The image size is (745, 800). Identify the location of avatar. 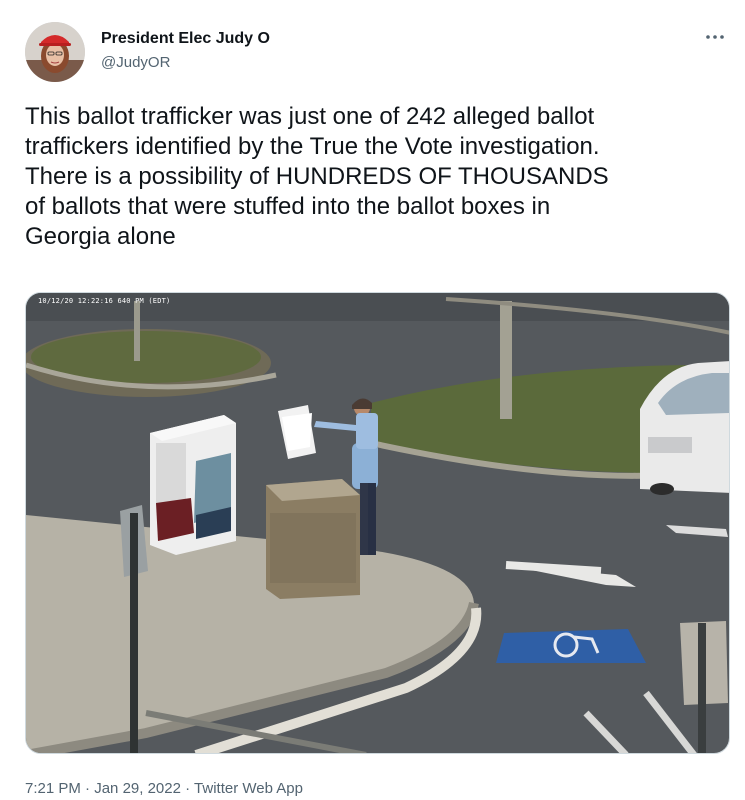
(55, 52).